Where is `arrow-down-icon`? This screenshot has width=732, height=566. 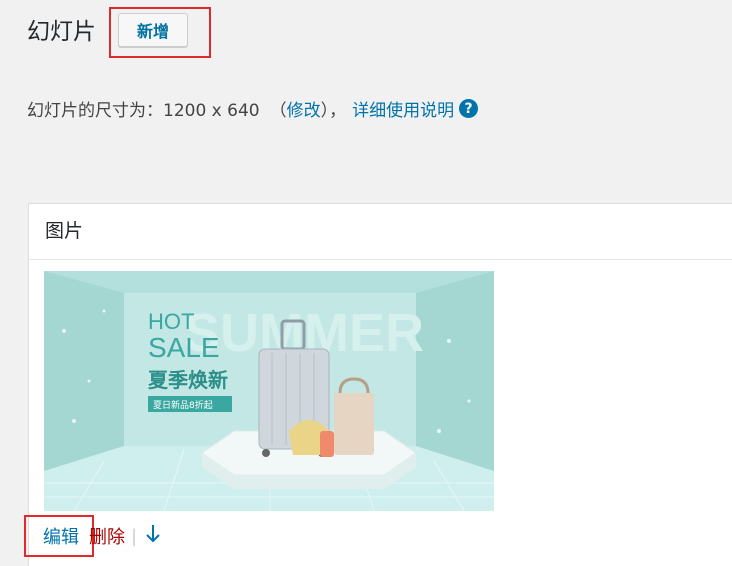
arrow-down-icon is located at coordinates (153, 536).